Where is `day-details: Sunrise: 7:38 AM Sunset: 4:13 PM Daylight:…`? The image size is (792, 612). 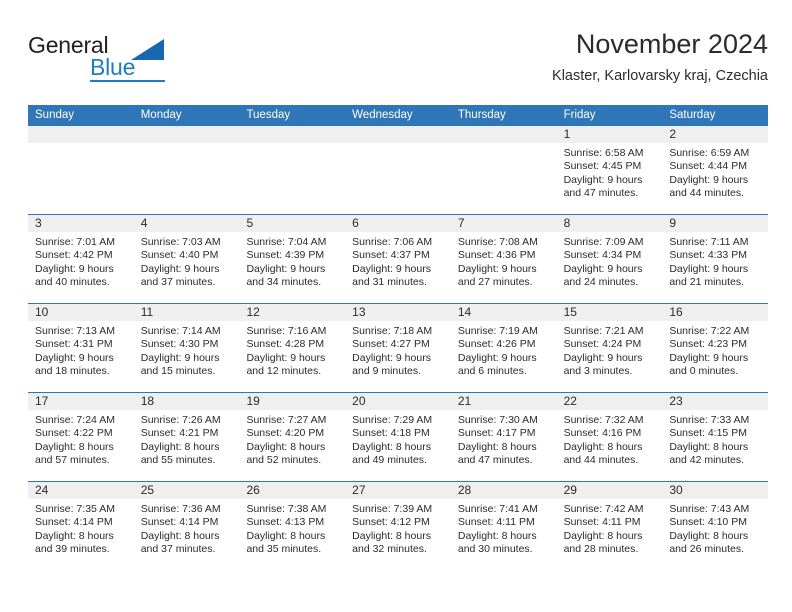
day-details: Sunrise: 7:38 AM Sunset: 4:13 PM Daylight:… is located at coordinates (292, 527).